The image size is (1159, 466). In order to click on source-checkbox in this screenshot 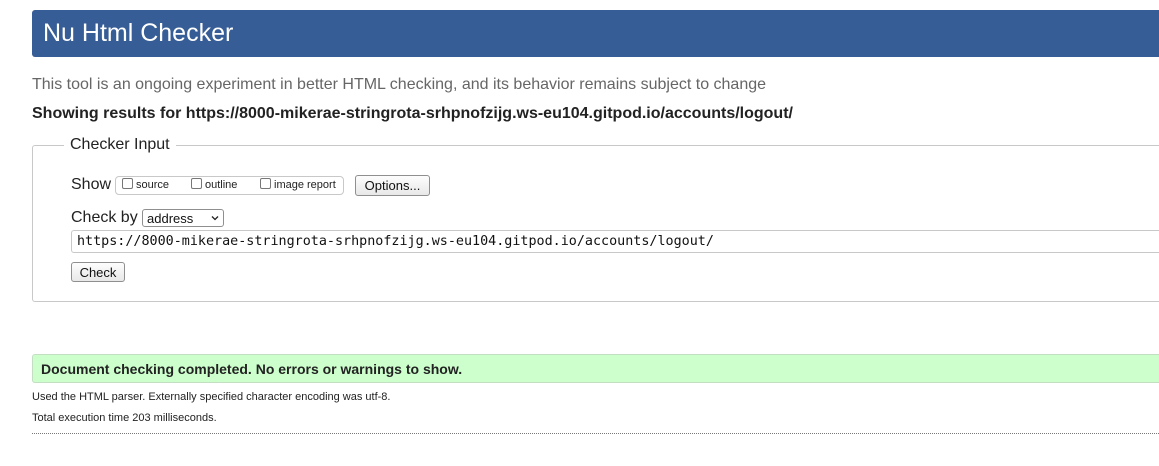, I will do `click(127, 183)`.